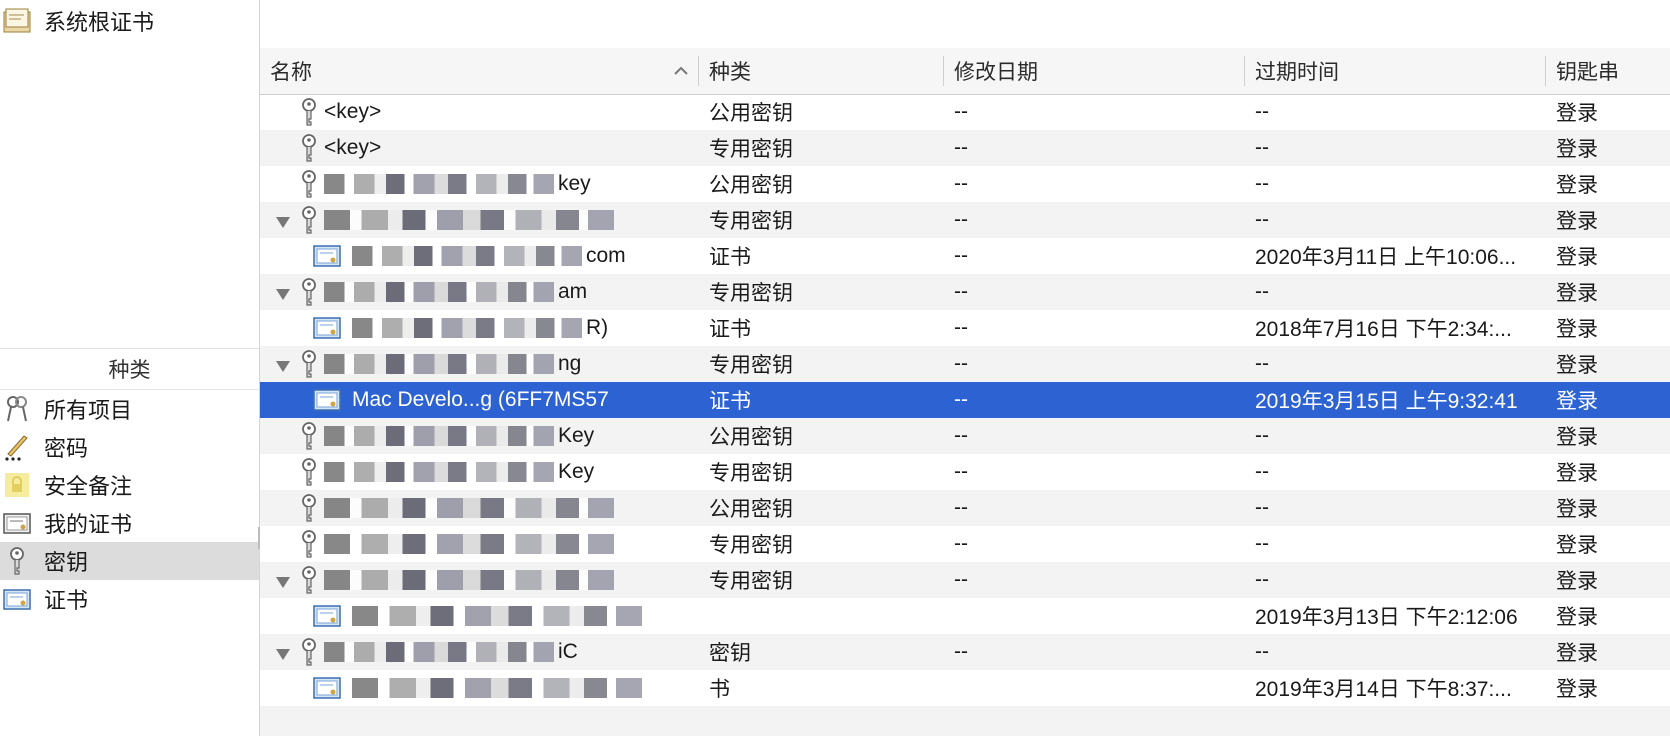  Describe the element at coordinates (965, 328) in the screenshot. I see `table-row: R) 证书 -- 2018年7月16日 下午2:34:... 登录` at that location.